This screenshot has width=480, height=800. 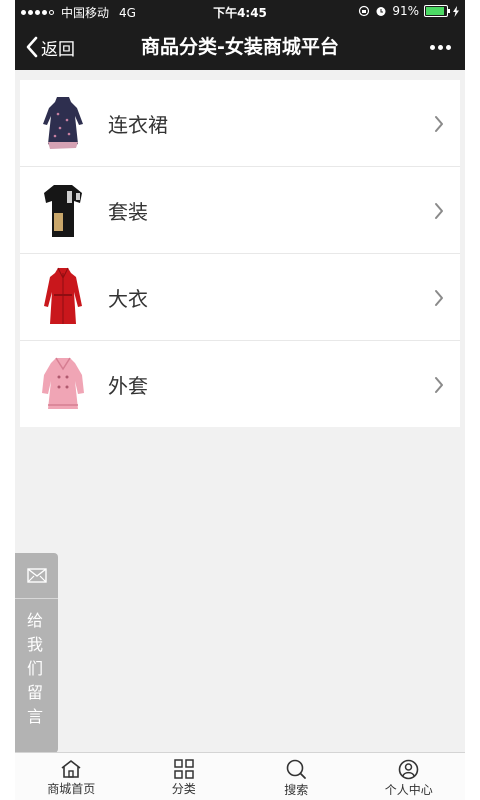 I want to click on grid-icon, so click(x=184, y=769).